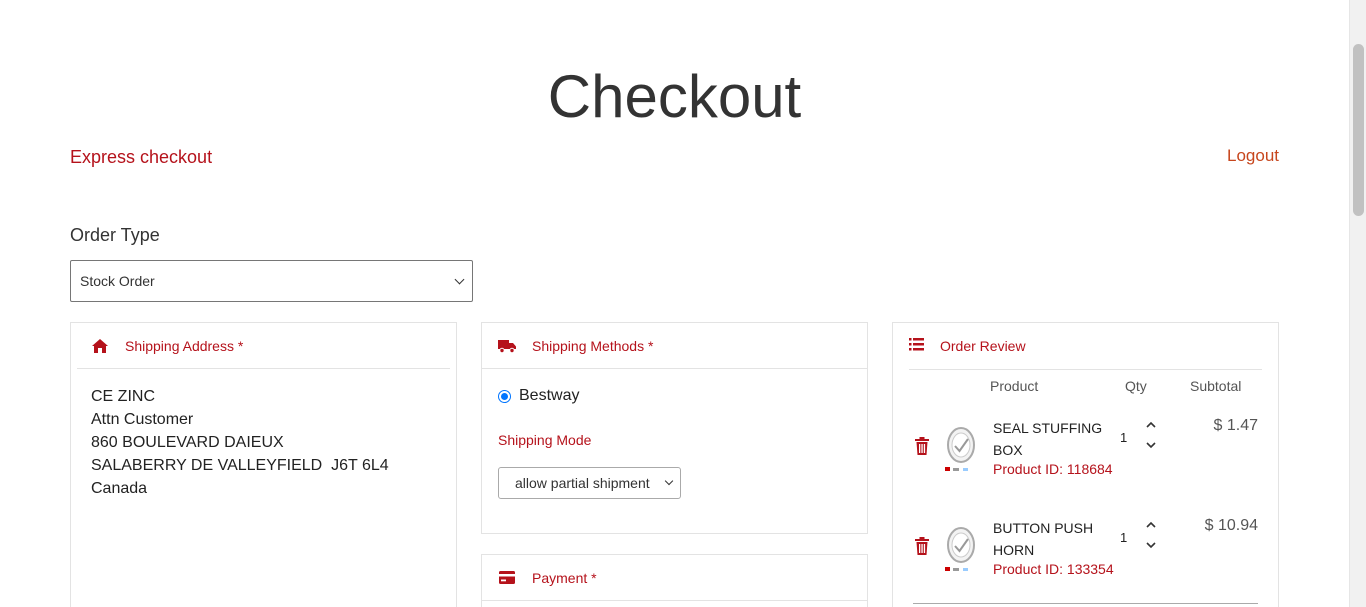 Image resolution: width=1366 pixels, height=607 pixels. I want to click on address-line: Attn Customer, so click(142, 419).